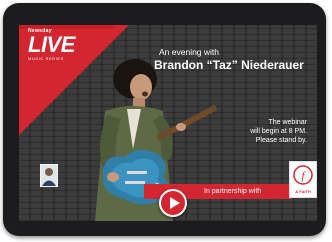  What do you see at coordinates (229, 65) in the screenshot?
I see `artist-name-title: Brandon “Taz” Niederauer` at bounding box center [229, 65].